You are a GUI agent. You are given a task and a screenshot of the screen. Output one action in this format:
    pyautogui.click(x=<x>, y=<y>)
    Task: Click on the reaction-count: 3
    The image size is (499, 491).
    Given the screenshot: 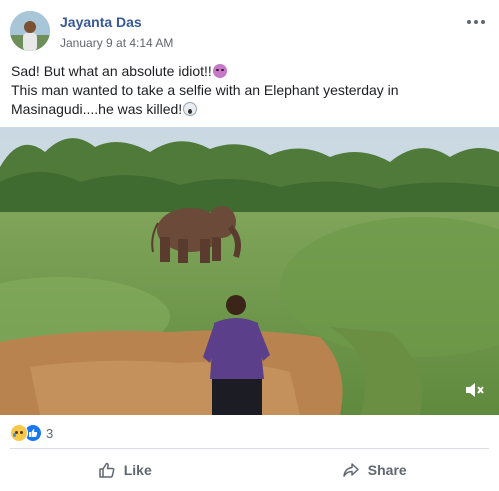 What is the action you would take?
    pyautogui.click(x=50, y=433)
    